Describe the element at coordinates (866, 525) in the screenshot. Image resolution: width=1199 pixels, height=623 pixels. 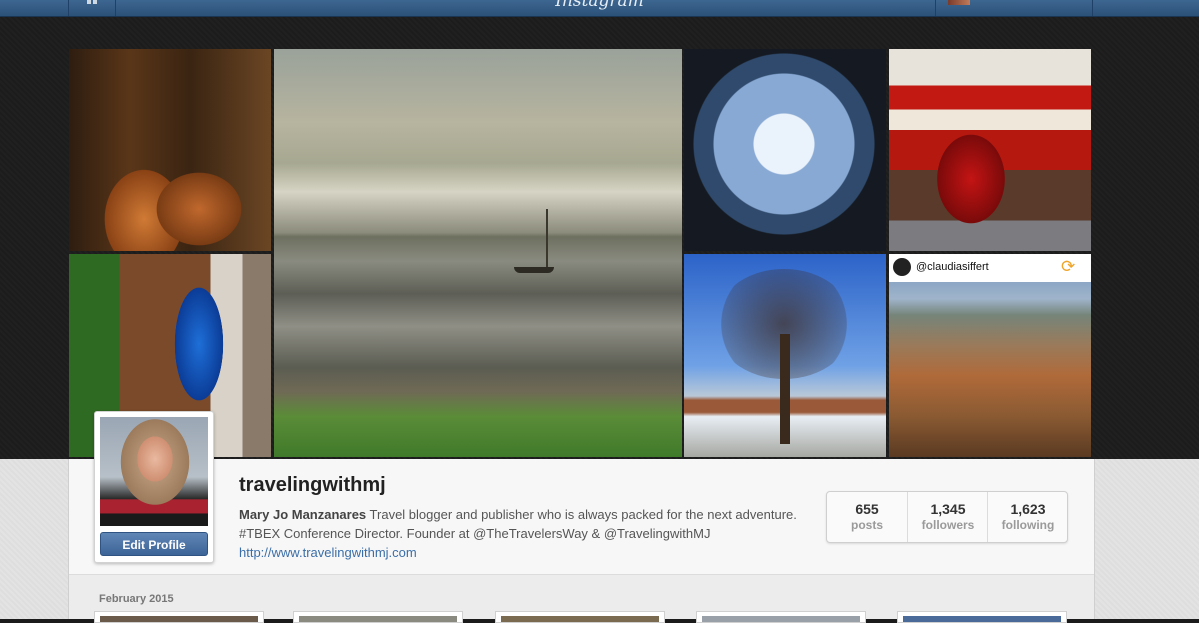
I see `stat-posts-label: posts` at that location.